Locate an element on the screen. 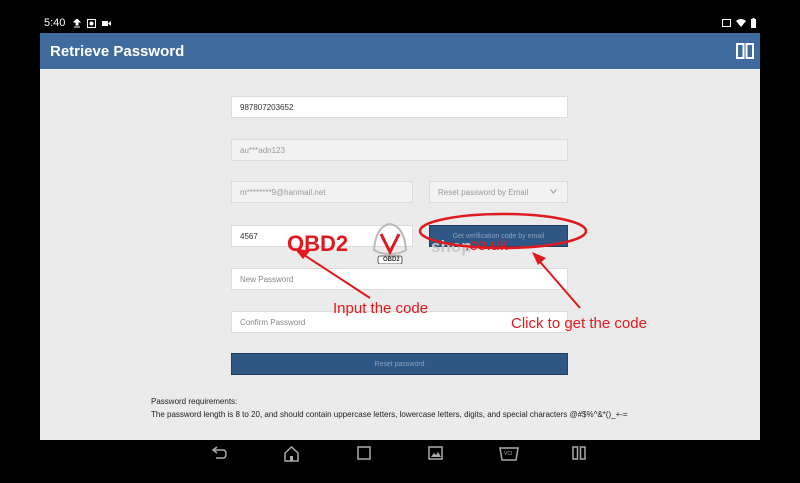  vci-label: VCI is located at coordinates (508, 454).